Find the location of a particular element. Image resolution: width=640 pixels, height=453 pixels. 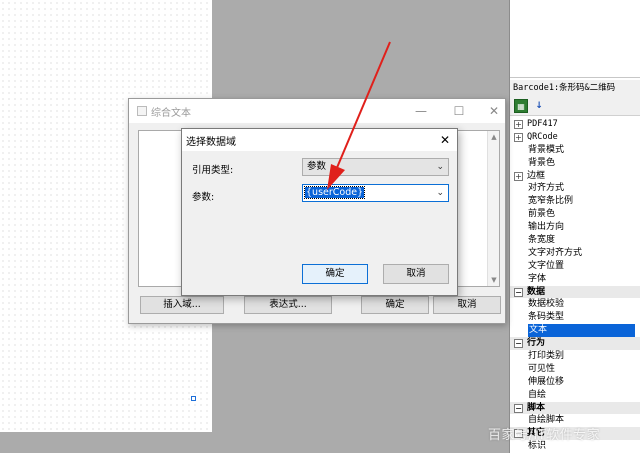

property-label: 输出方向 is located at coordinates (546, 227).